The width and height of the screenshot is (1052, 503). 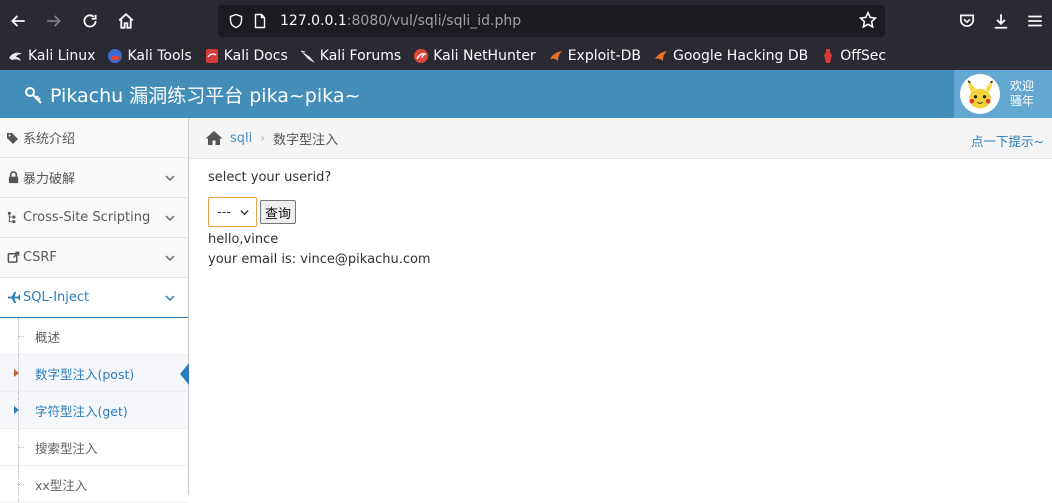 I want to click on offsec-icon, so click(x=828, y=56).